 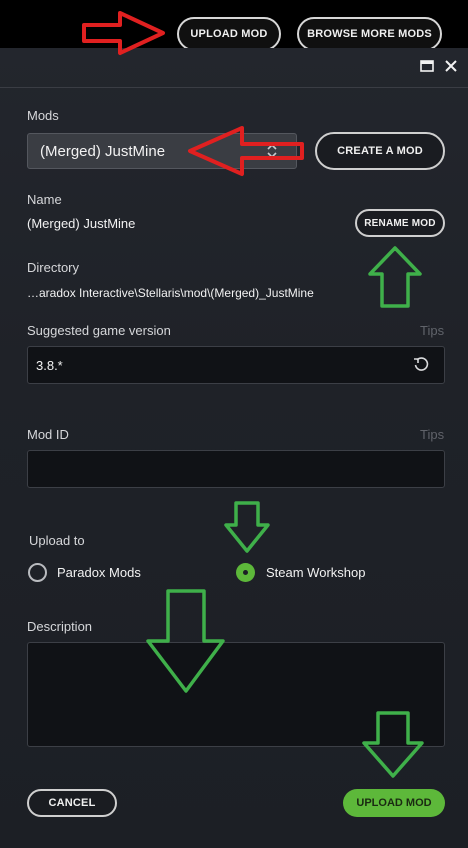 I want to click on paradox-mods-label: Paradox Mods, so click(x=99, y=572).